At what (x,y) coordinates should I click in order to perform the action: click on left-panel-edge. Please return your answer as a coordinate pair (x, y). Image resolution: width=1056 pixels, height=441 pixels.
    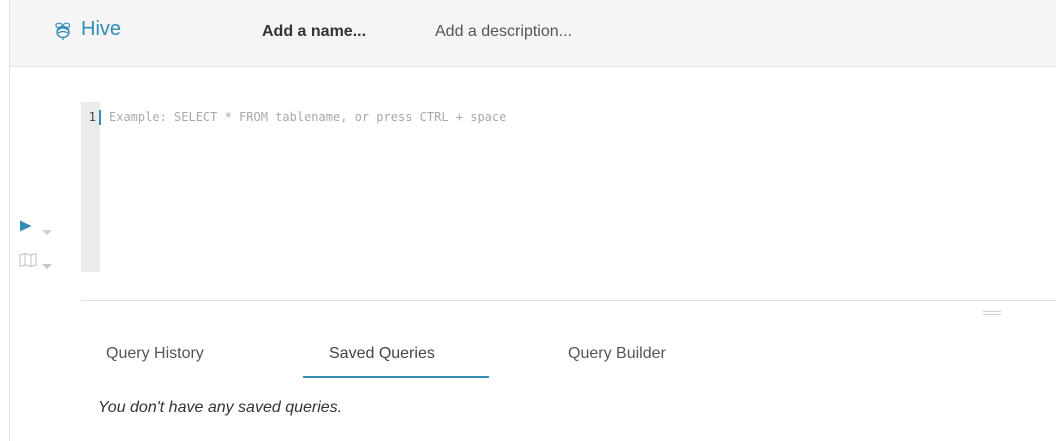
    Looking at the image, I should click on (5, 220).